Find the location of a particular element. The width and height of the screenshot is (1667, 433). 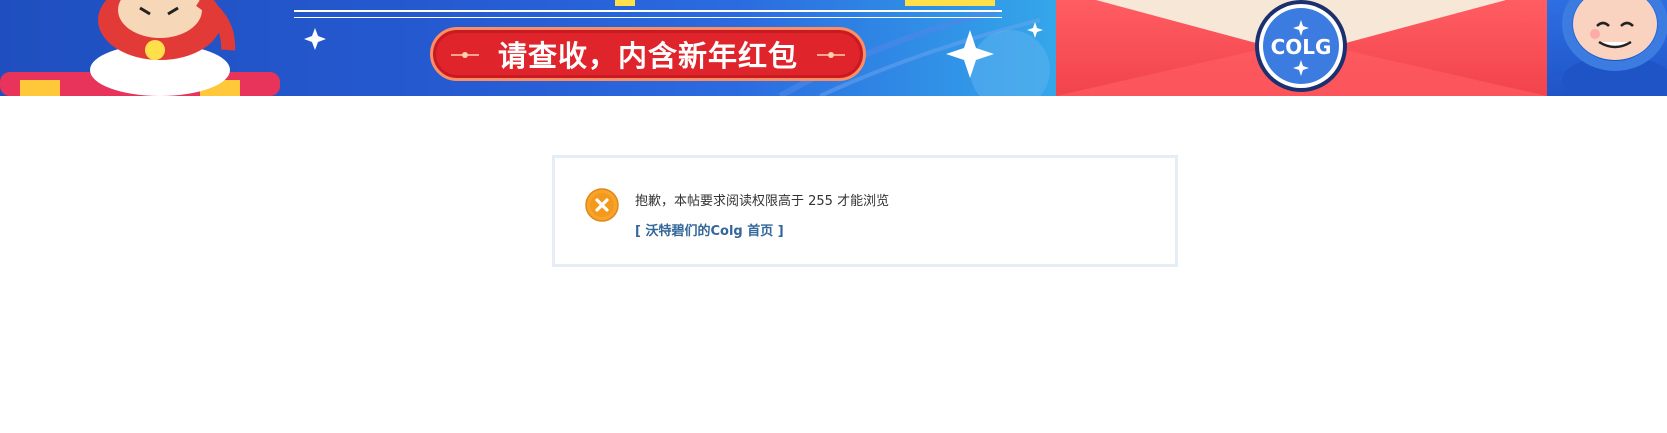

slogan-left-ornament is located at coordinates (465, 55).